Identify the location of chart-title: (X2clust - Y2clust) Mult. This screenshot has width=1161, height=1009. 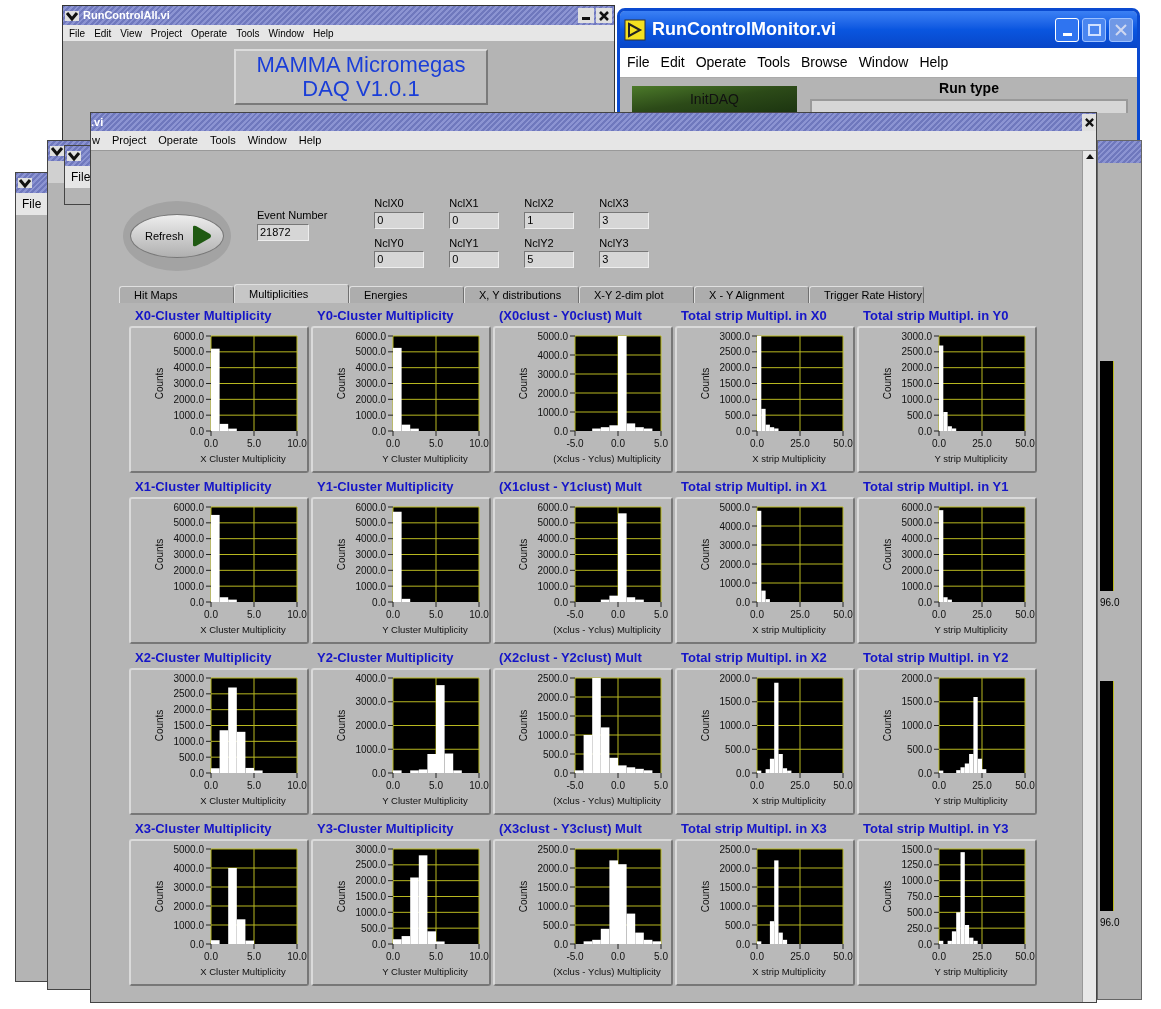
(570, 658).